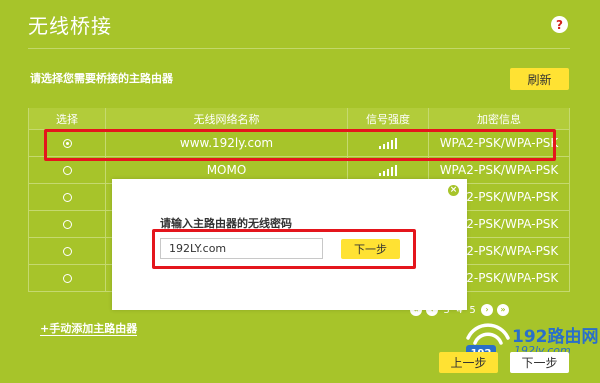 This screenshot has height=383, width=600. What do you see at coordinates (300, 145) in the screenshot?
I see `selected-row-highlight` at bounding box center [300, 145].